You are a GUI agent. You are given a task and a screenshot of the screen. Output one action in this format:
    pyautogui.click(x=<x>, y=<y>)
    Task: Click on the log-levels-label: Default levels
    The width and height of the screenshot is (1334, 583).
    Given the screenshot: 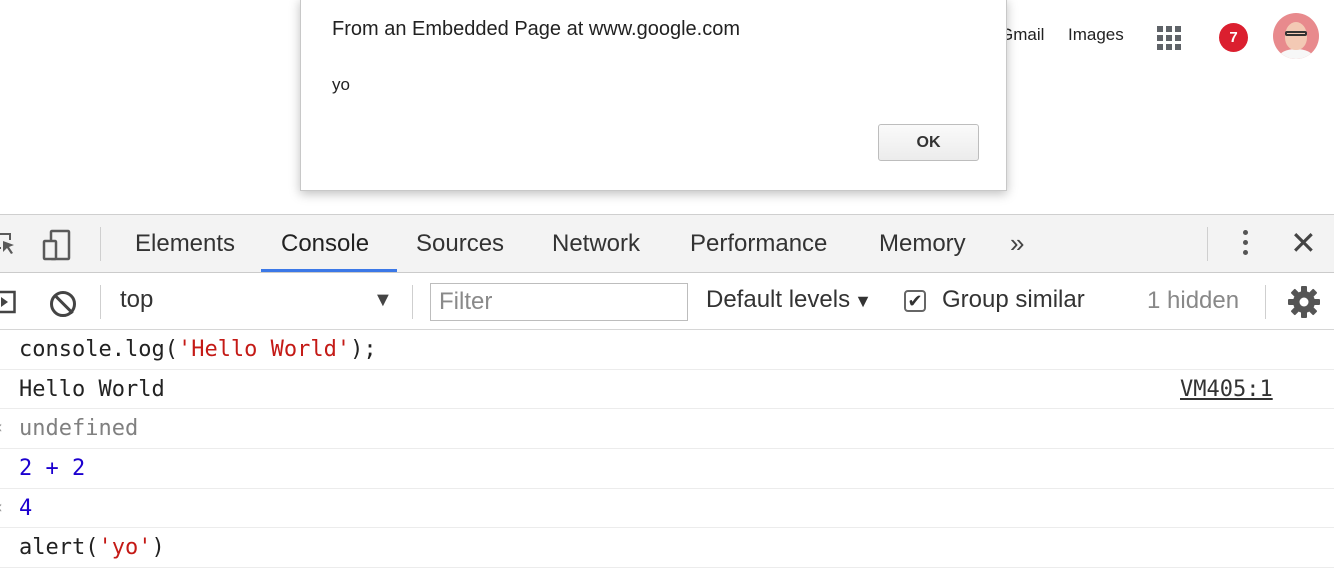 What is the action you would take?
    pyautogui.click(x=778, y=299)
    